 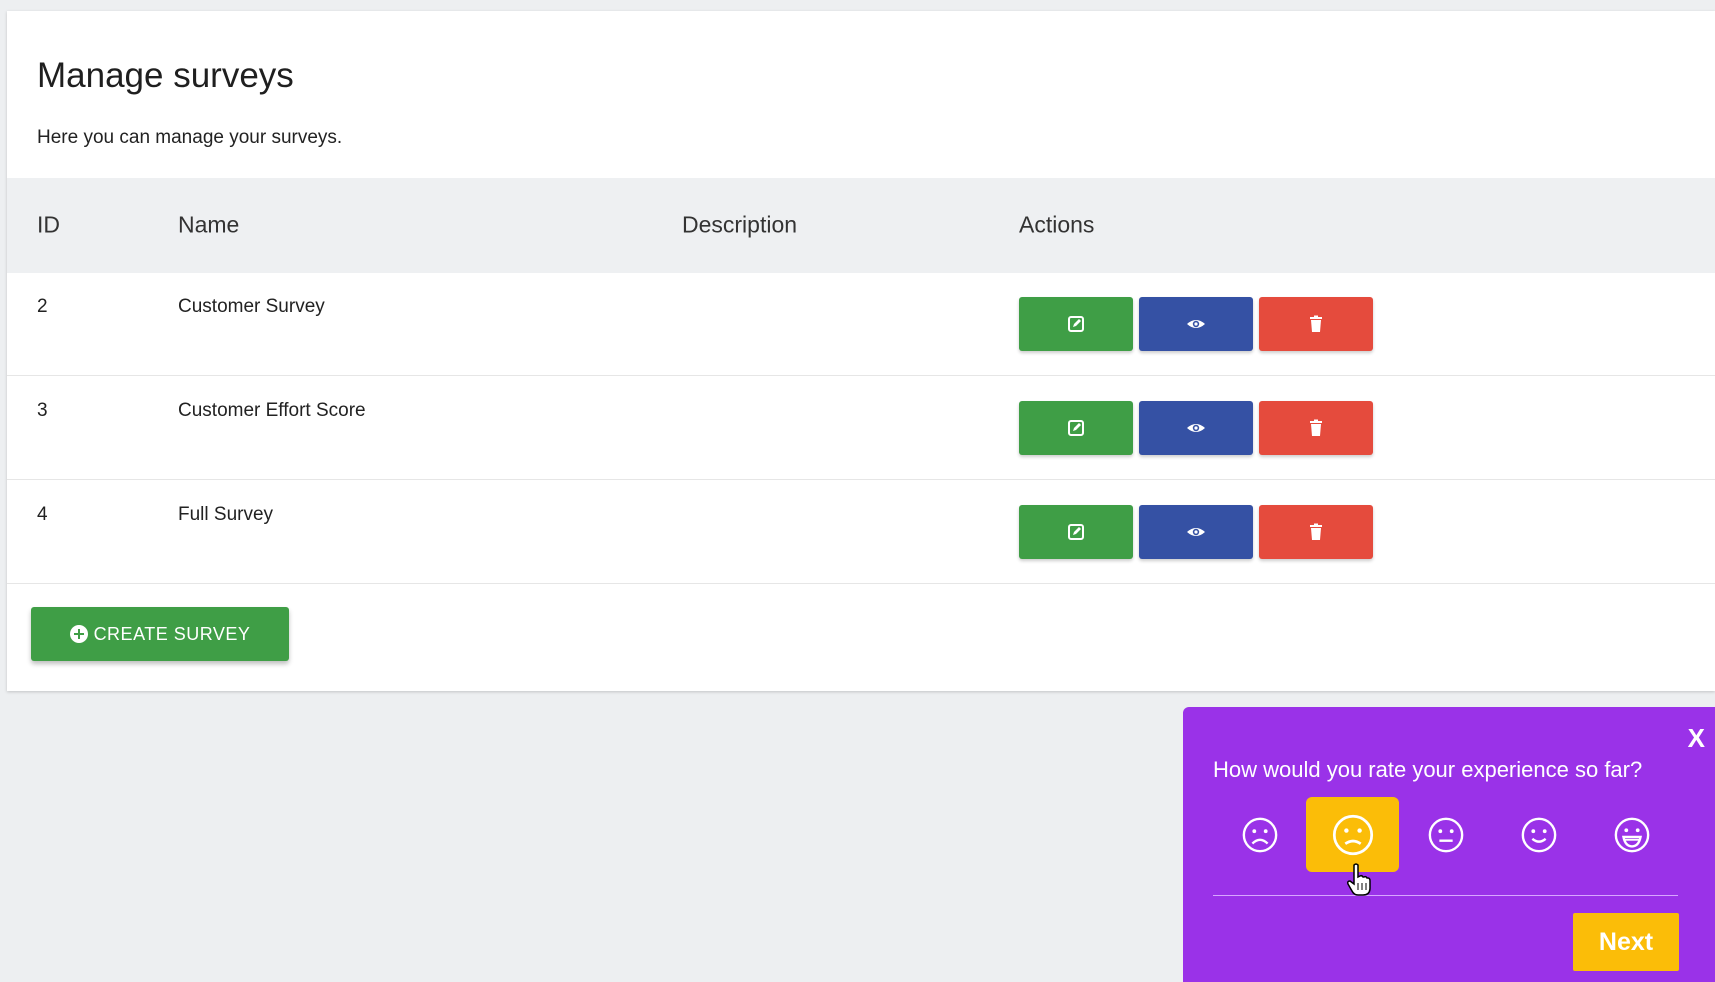 I want to click on smile-face-icon, so click(x=1538, y=834).